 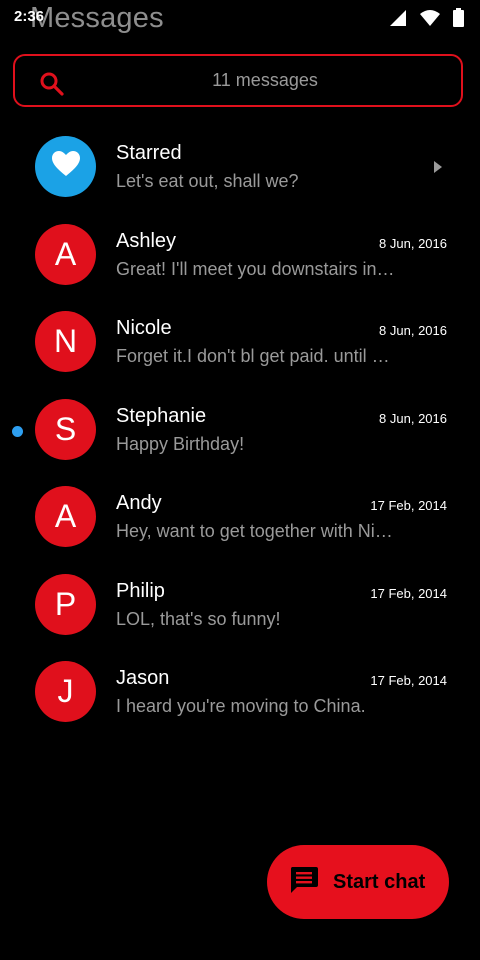 I want to click on conversation-name: Philip, so click(x=140, y=590).